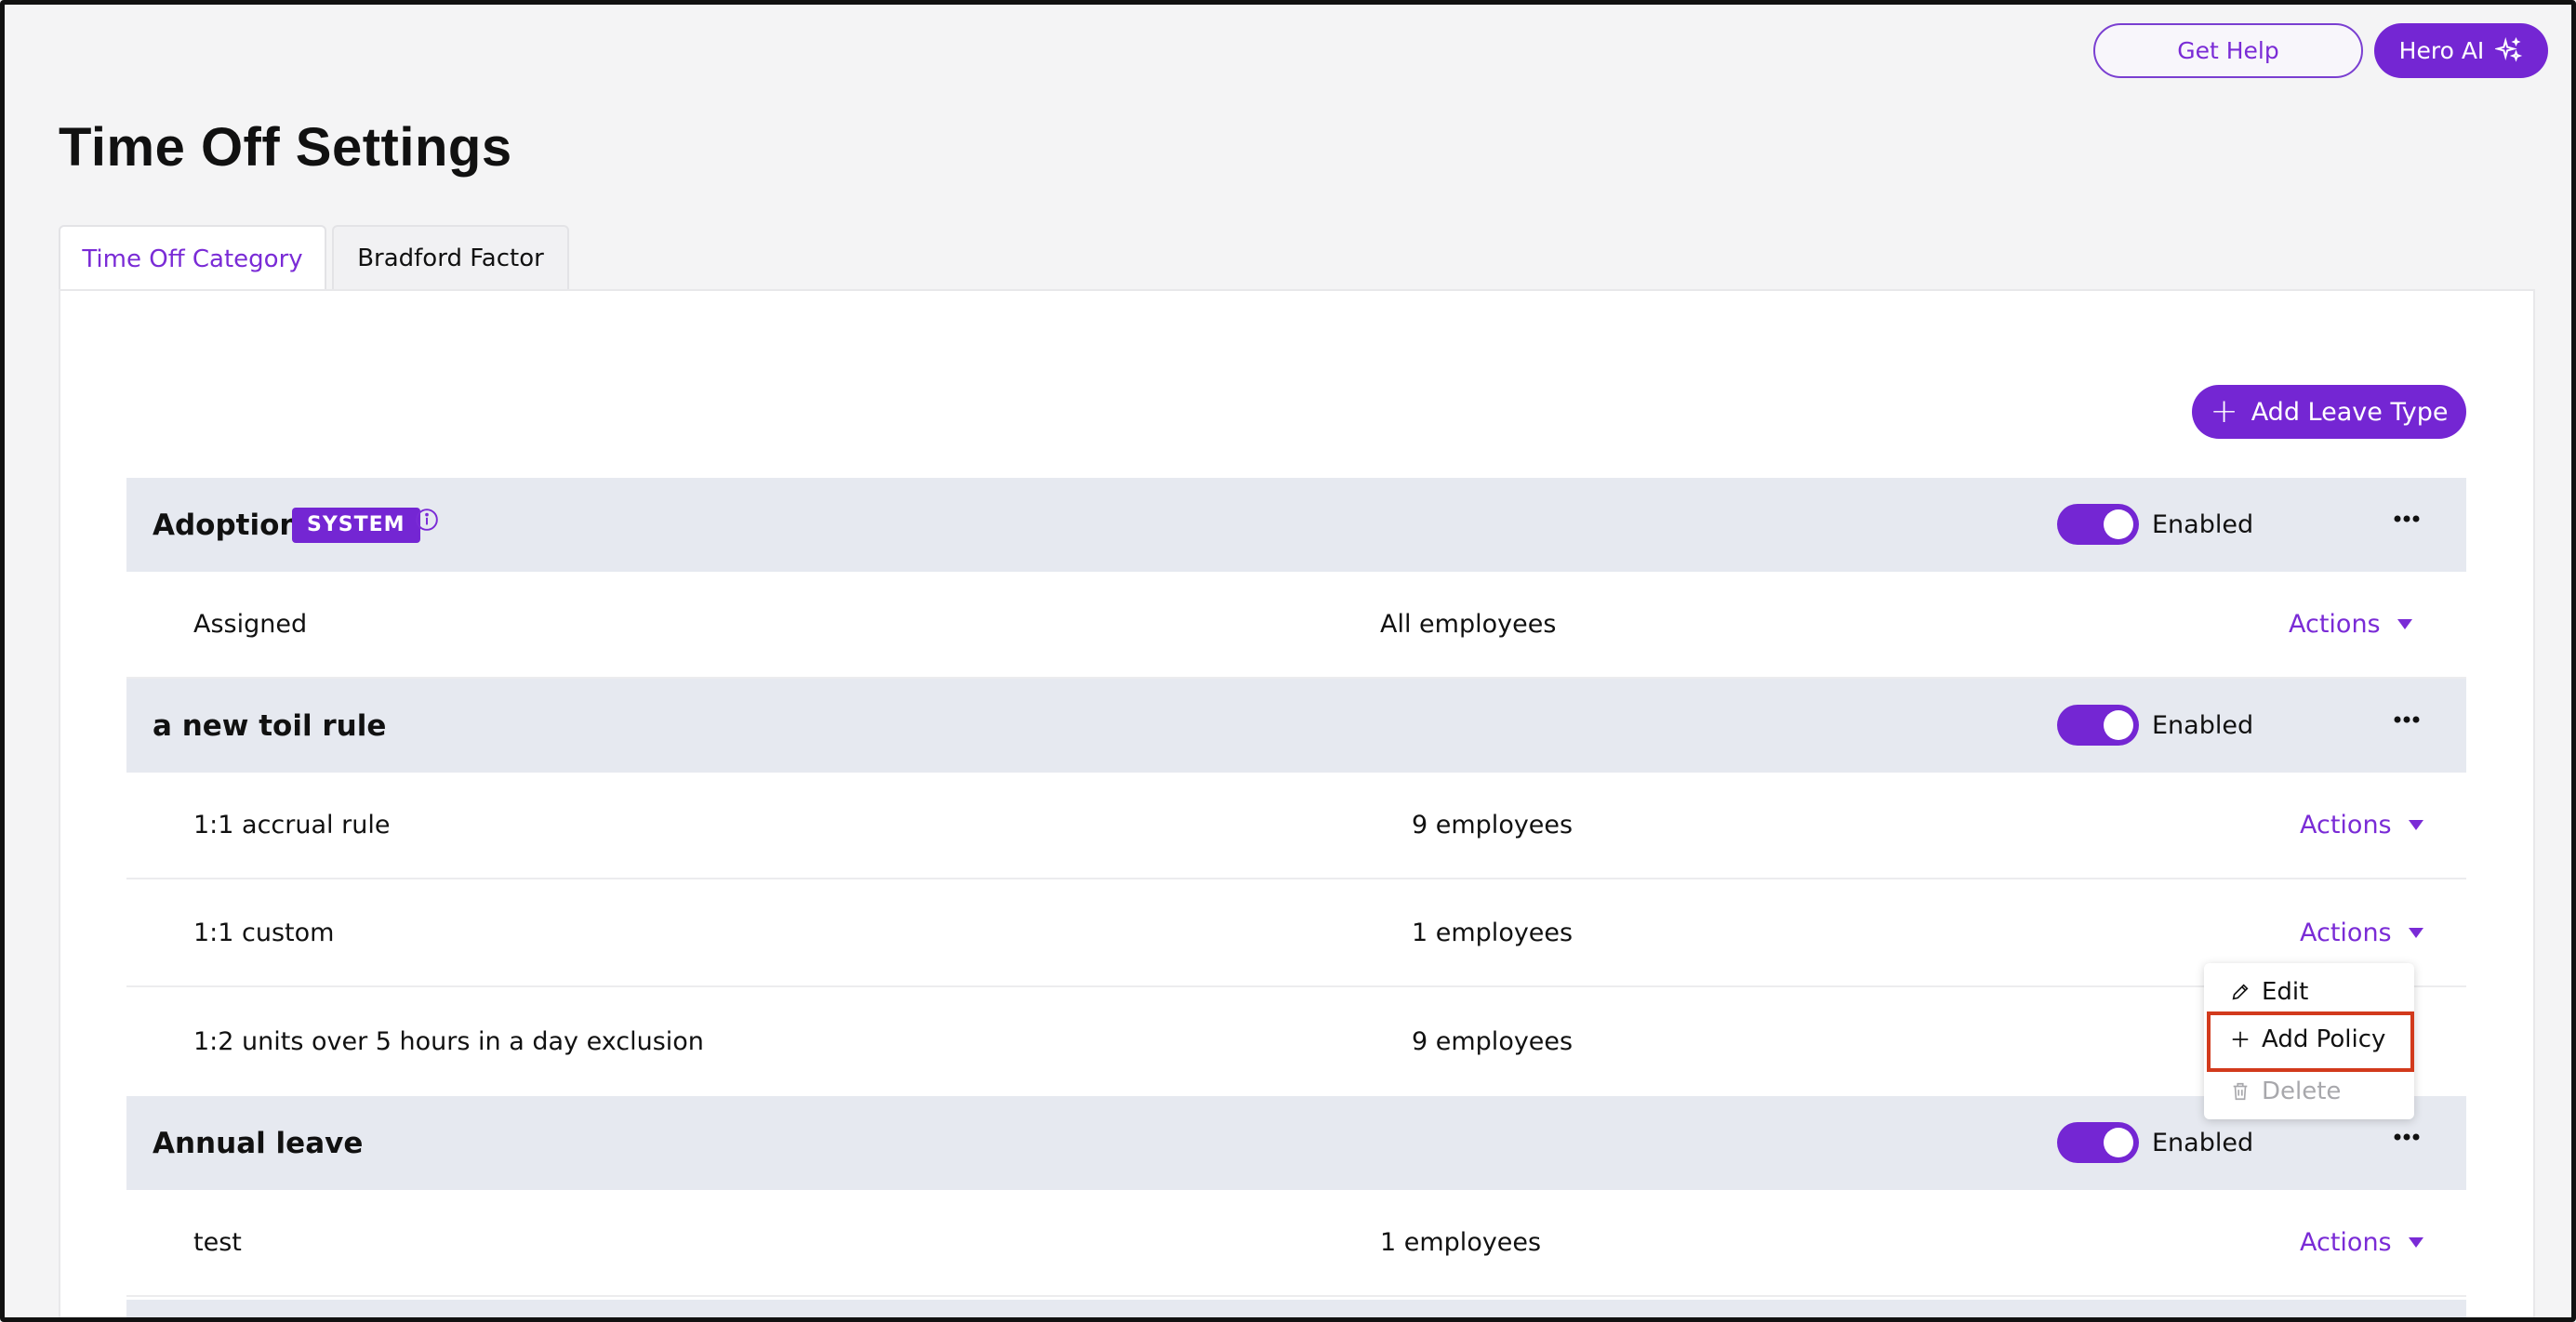 The height and width of the screenshot is (1322, 2576). What do you see at coordinates (270, 726) in the screenshot?
I see `group-name: a new toil rule` at bounding box center [270, 726].